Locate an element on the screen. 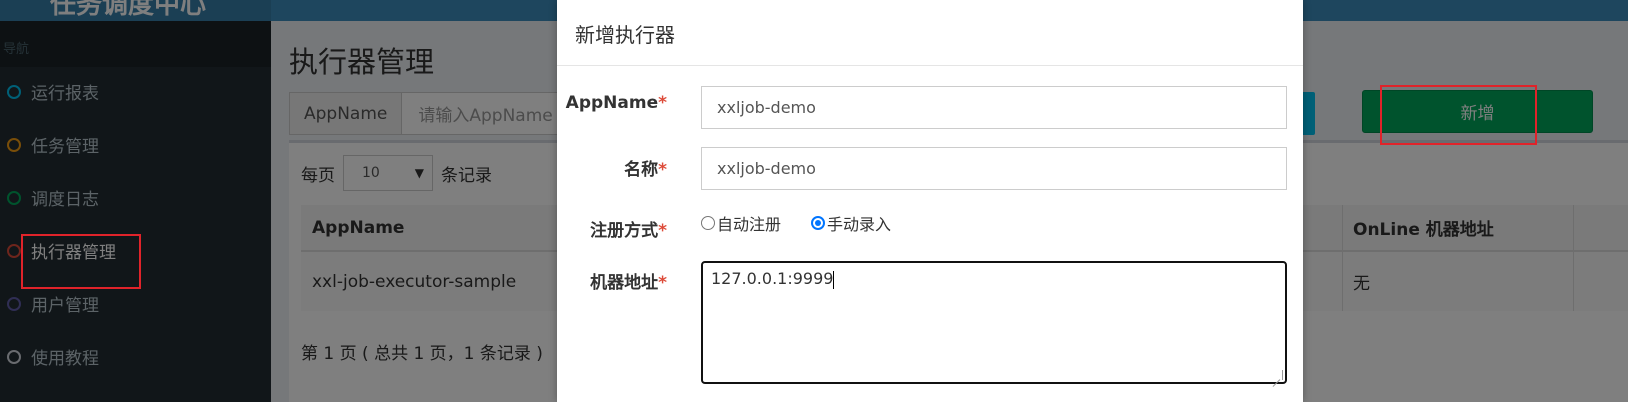  highlight-box-executor-menu is located at coordinates (81, 261).